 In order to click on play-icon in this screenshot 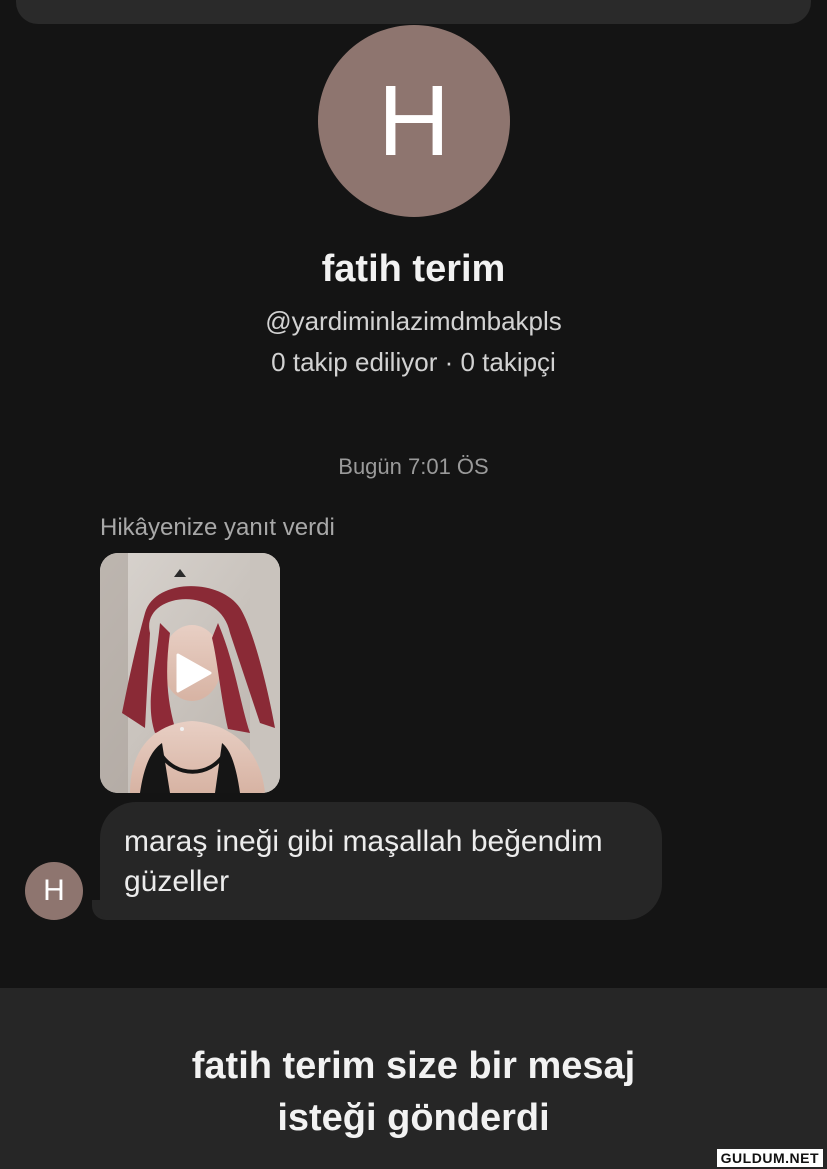, I will do `click(192, 673)`.